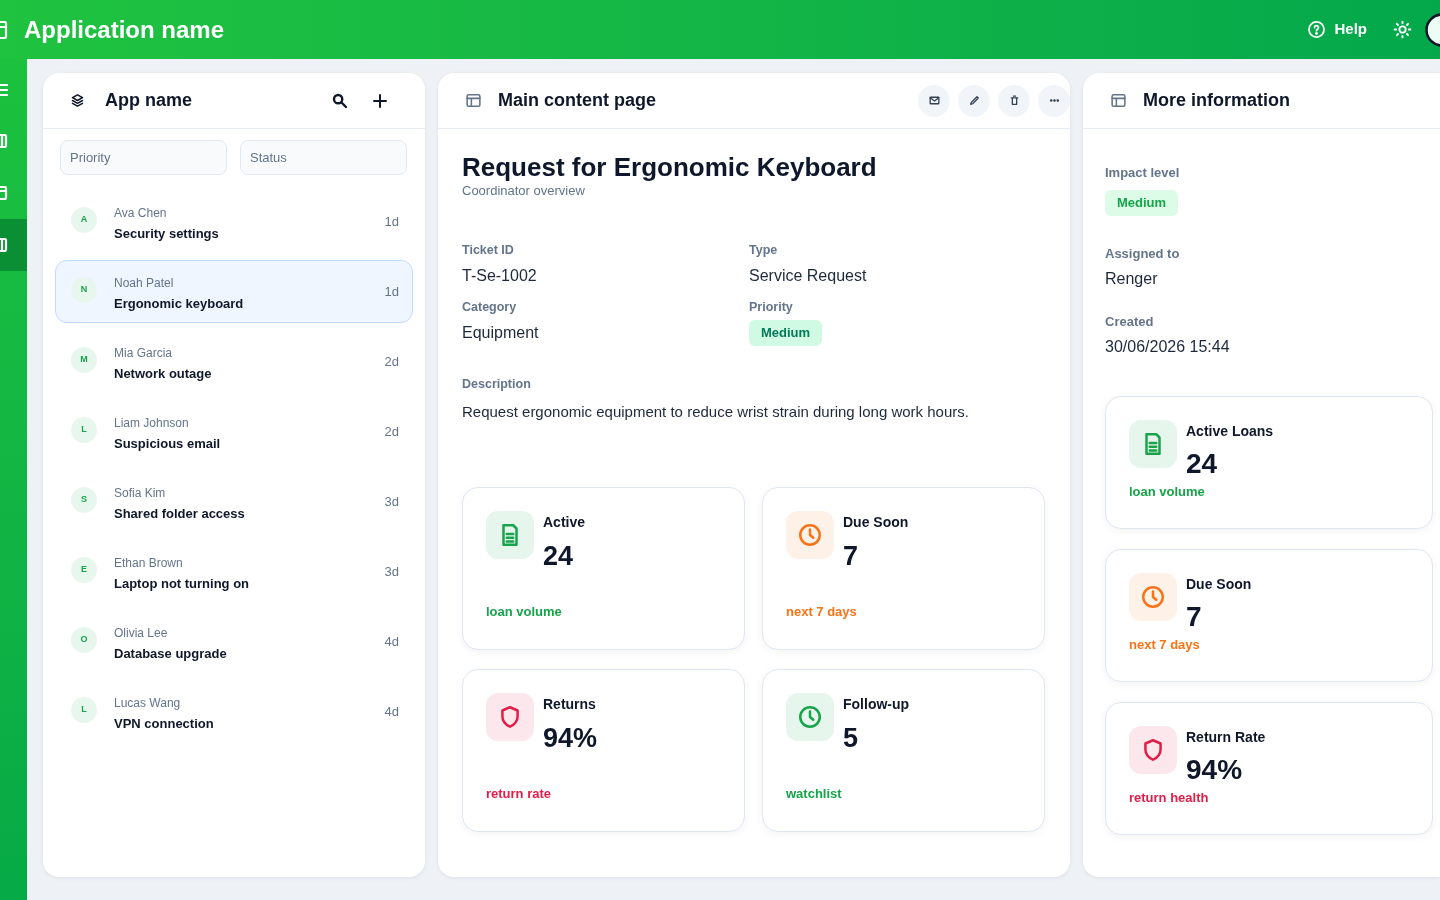 Image resolution: width=1440 pixels, height=900 pixels. I want to click on avatar: E, so click(84, 570).